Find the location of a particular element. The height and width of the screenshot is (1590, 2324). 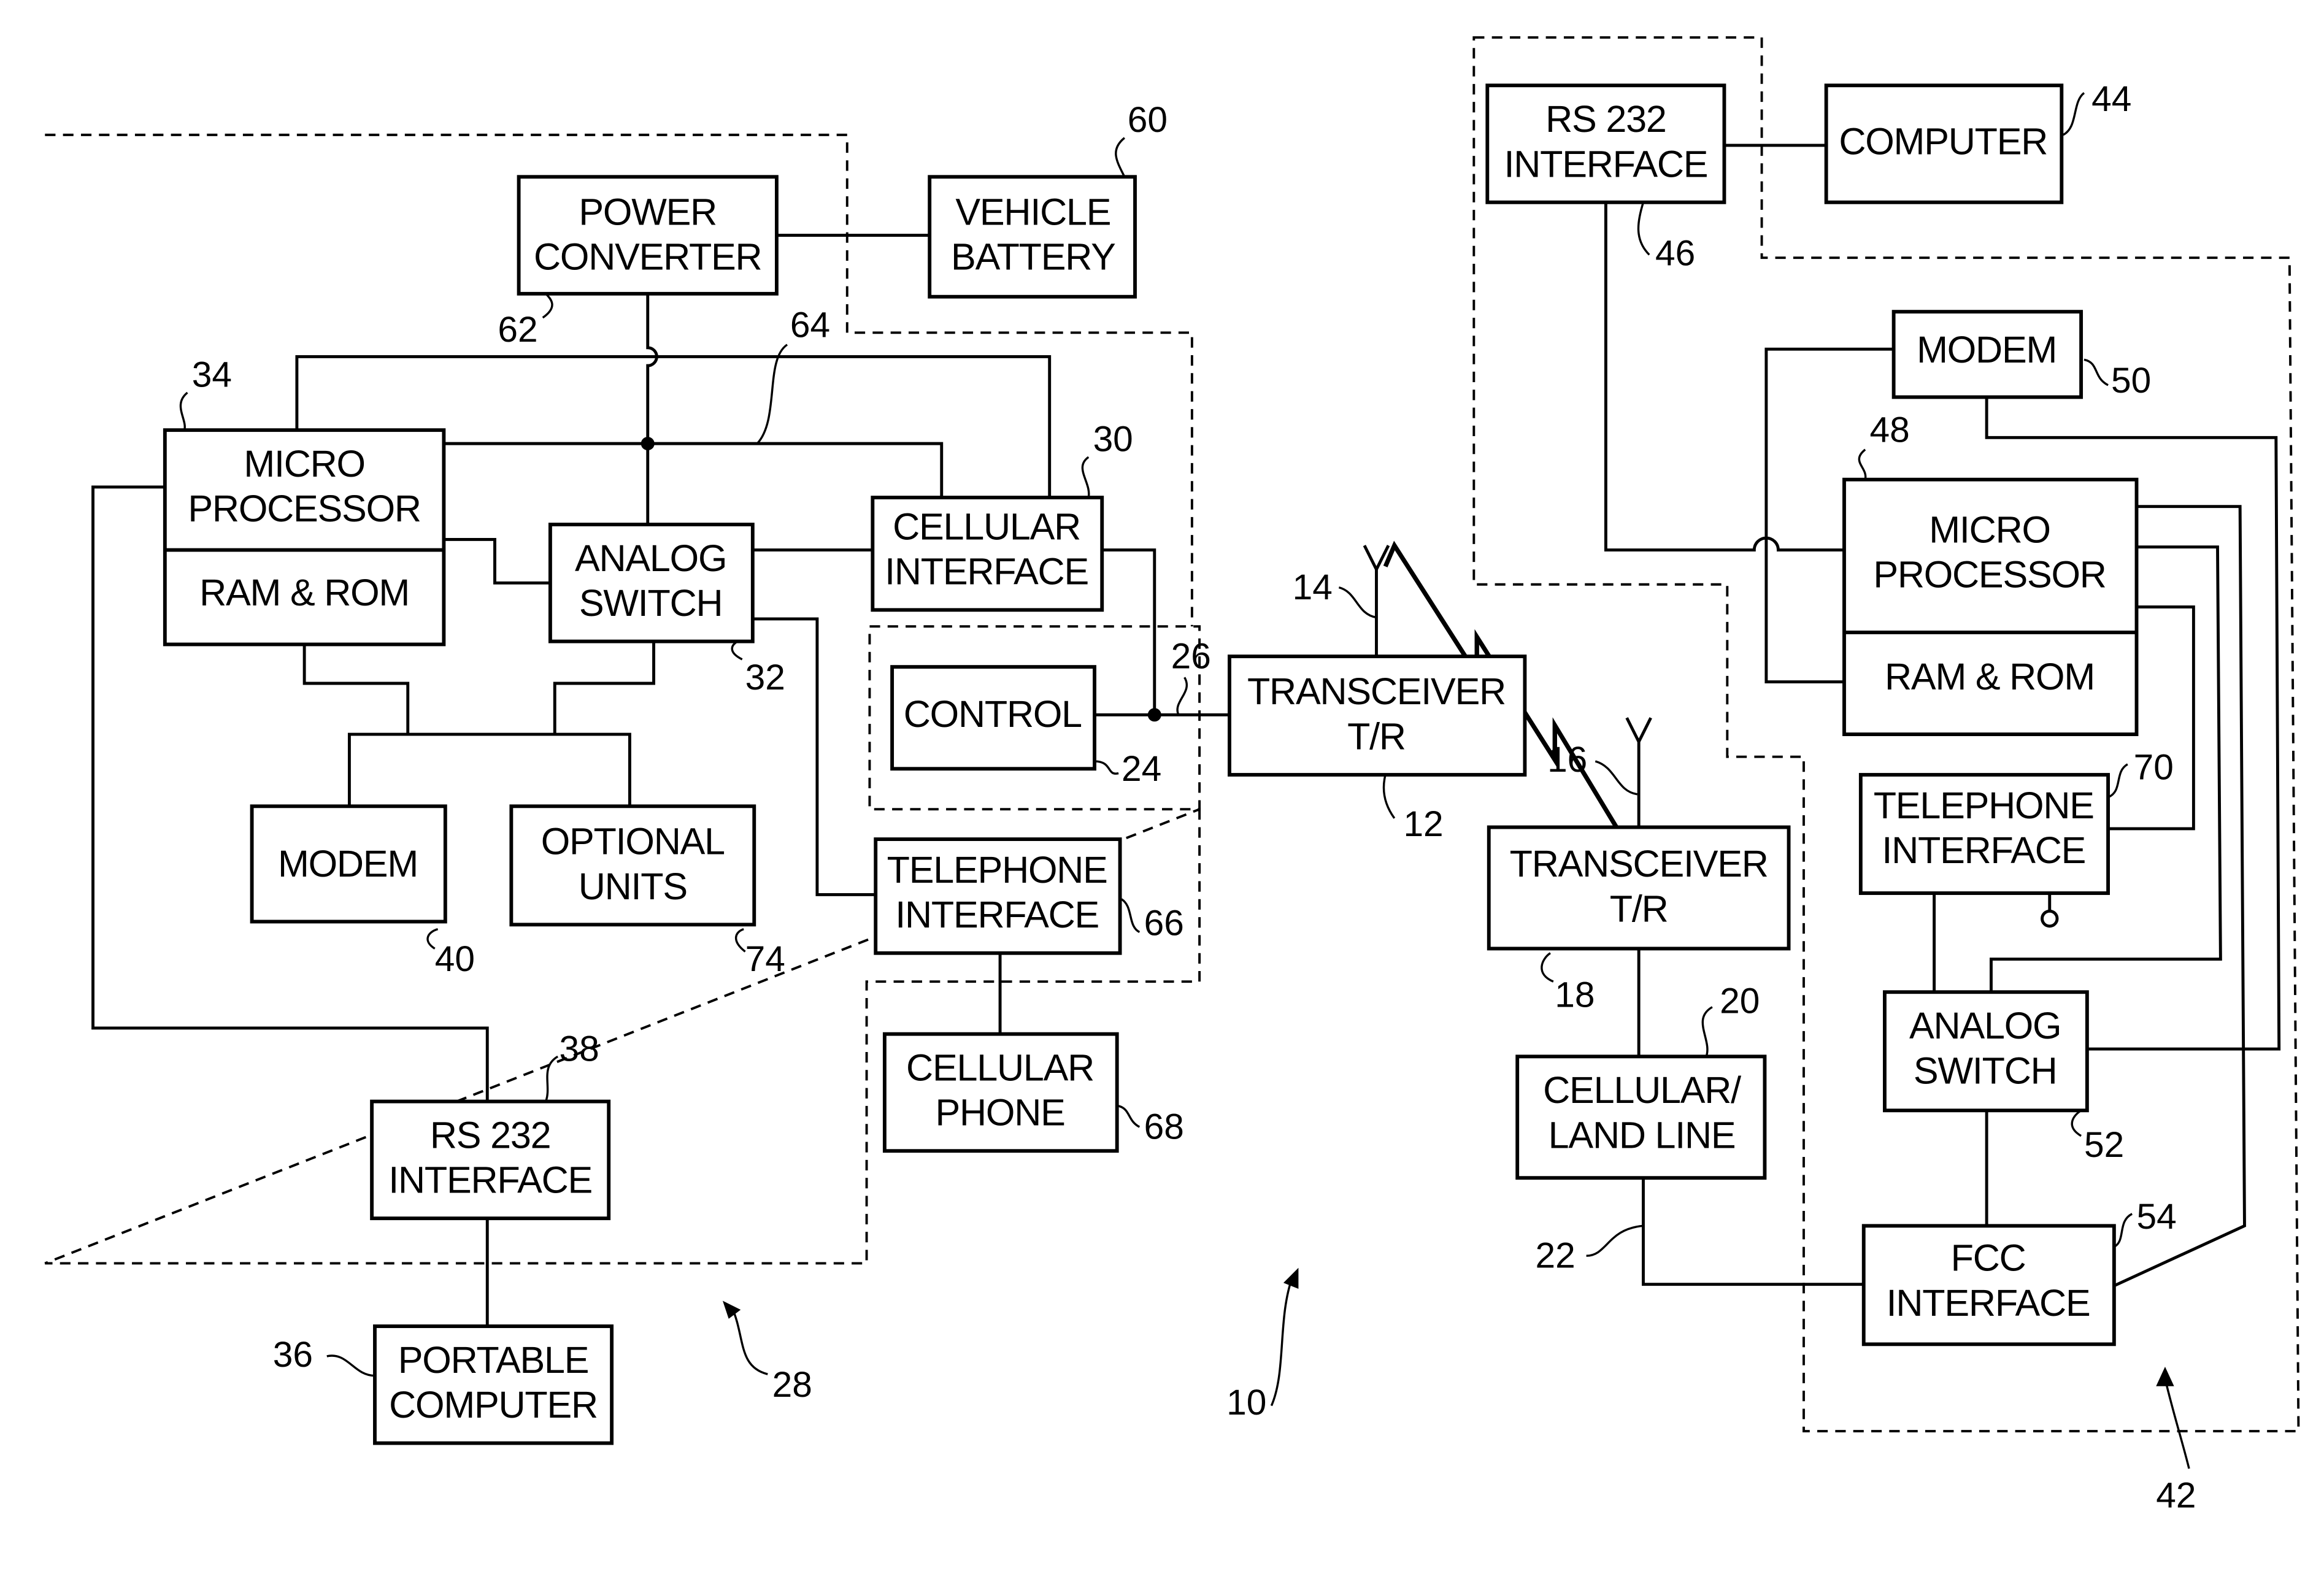

block-power-converter: POWER CONVERTER is located at coordinates (648, 236).